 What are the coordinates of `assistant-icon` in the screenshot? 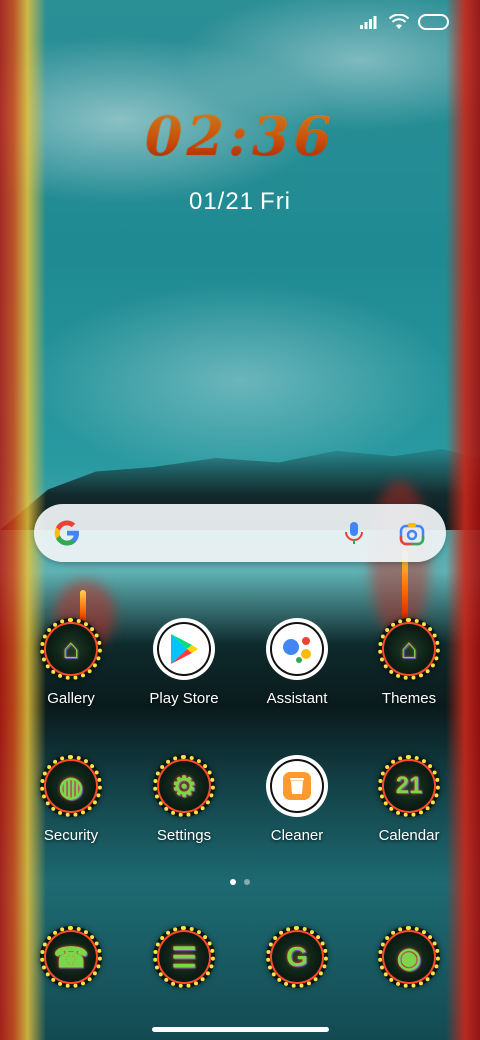 It's located at (297, 649).